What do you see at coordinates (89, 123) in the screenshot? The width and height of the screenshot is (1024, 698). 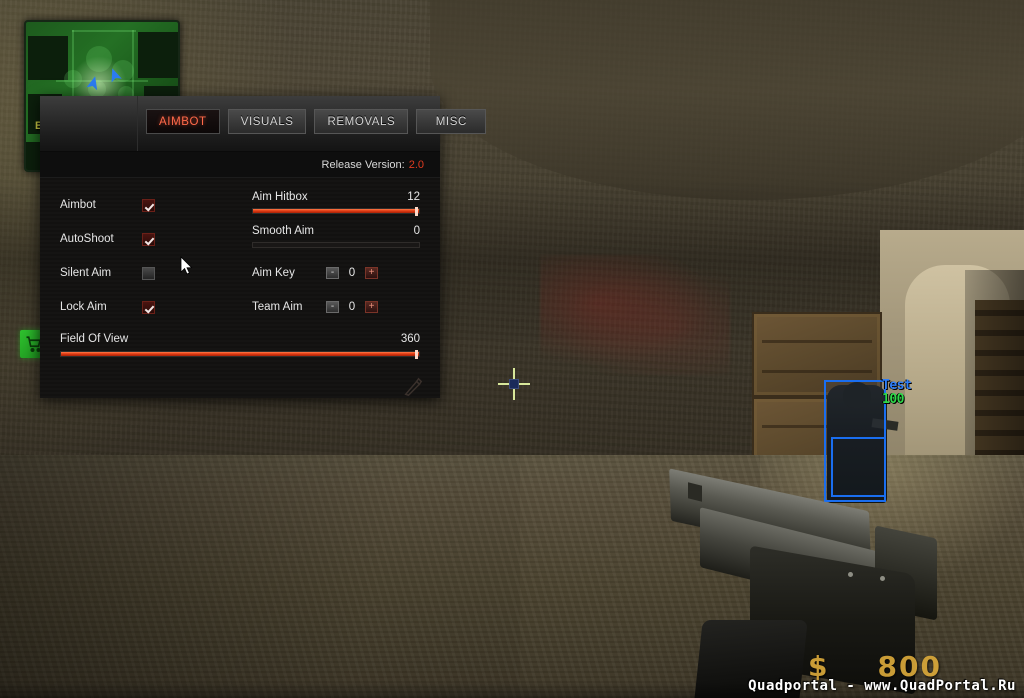 I see `menu-logo-area` at bounding box center [89, 123].